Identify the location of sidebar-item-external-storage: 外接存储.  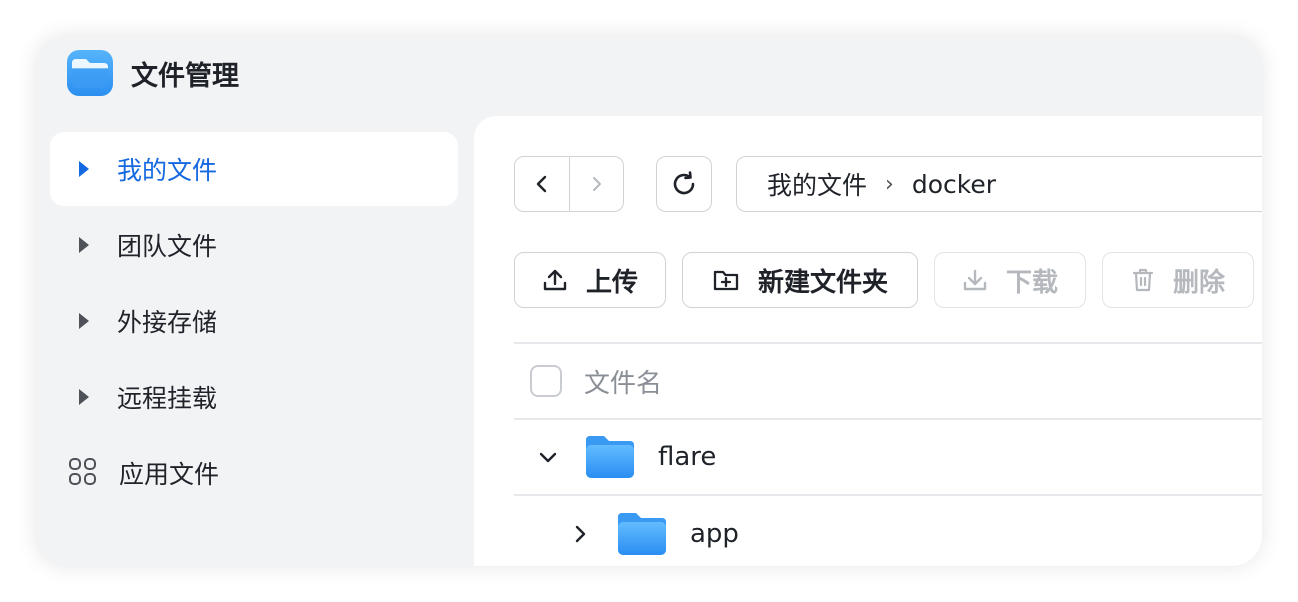
(254, 321).